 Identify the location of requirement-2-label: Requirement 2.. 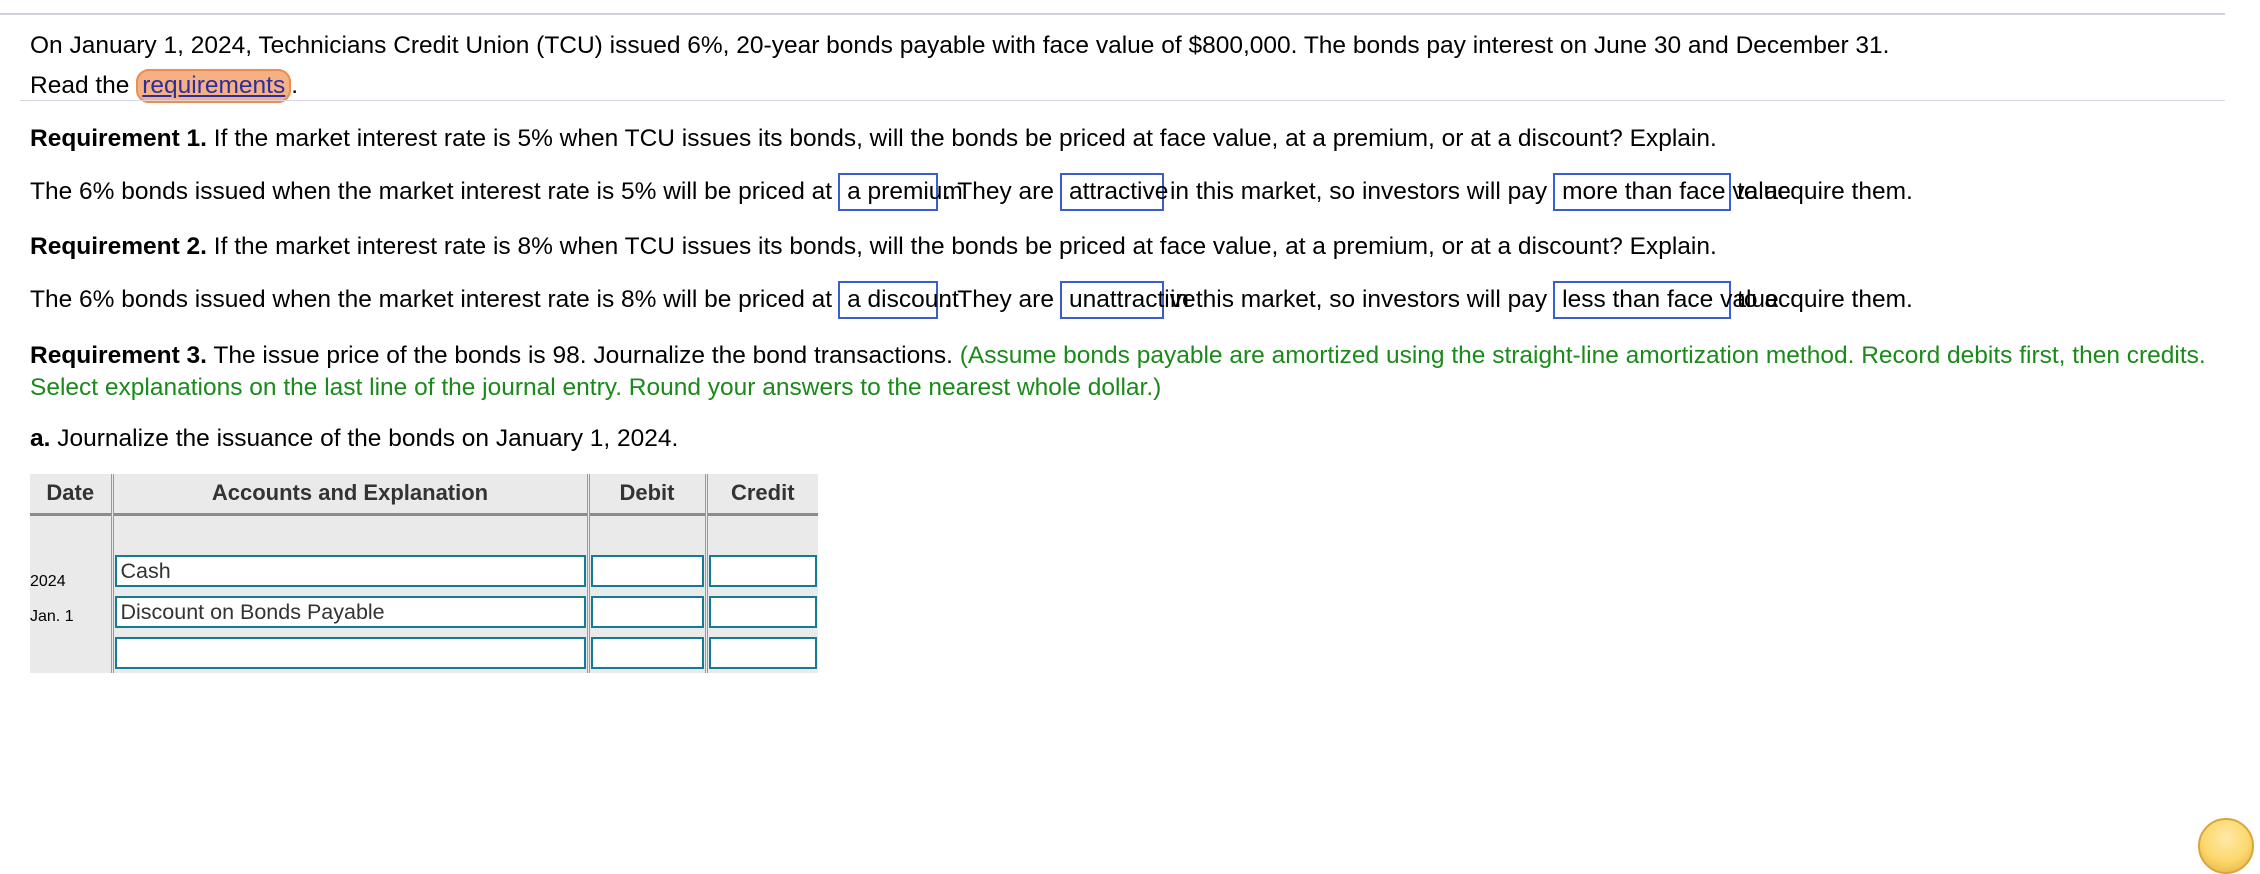
(118, 246).